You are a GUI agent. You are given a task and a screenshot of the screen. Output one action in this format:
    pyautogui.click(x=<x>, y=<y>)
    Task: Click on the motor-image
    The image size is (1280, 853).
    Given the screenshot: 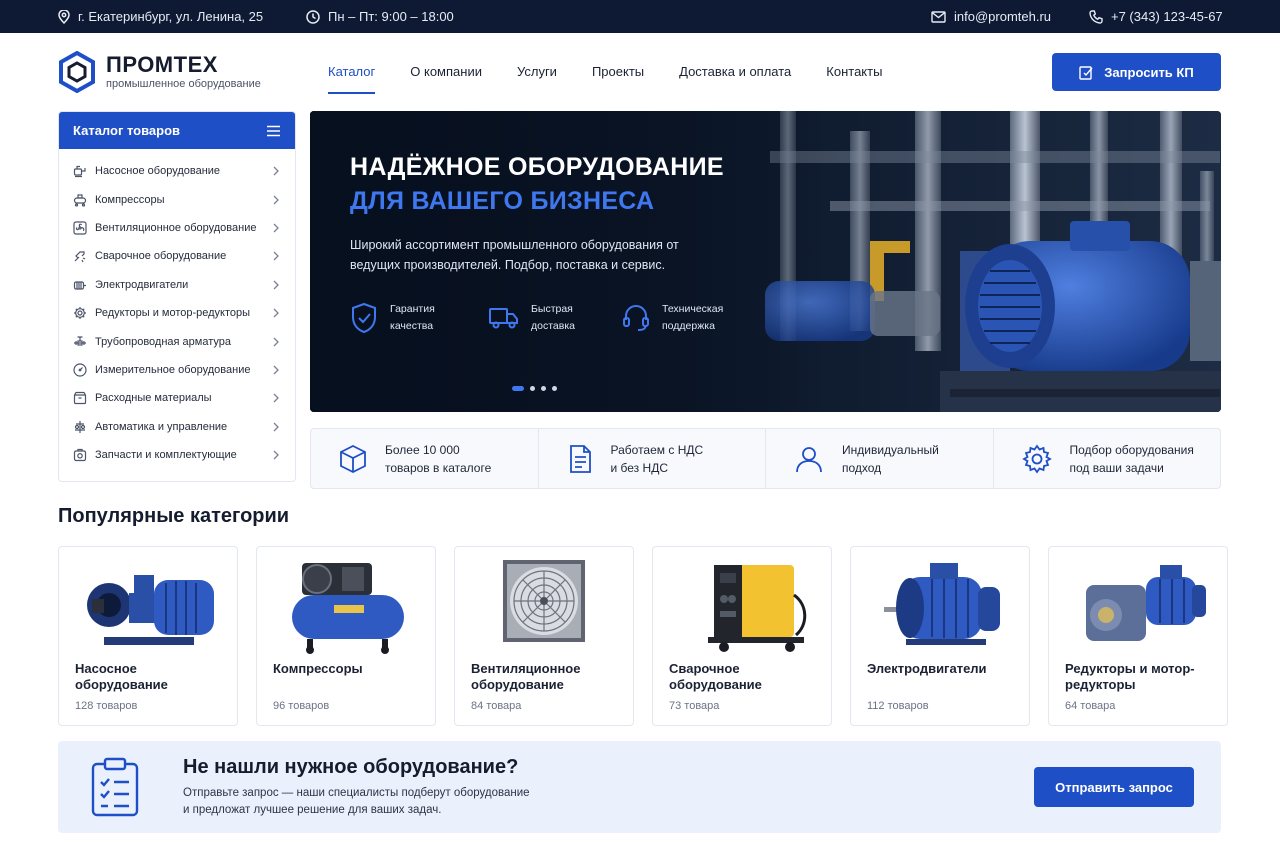 What is the action you would take?
    pyautogui.click(x=942, y=604)
    